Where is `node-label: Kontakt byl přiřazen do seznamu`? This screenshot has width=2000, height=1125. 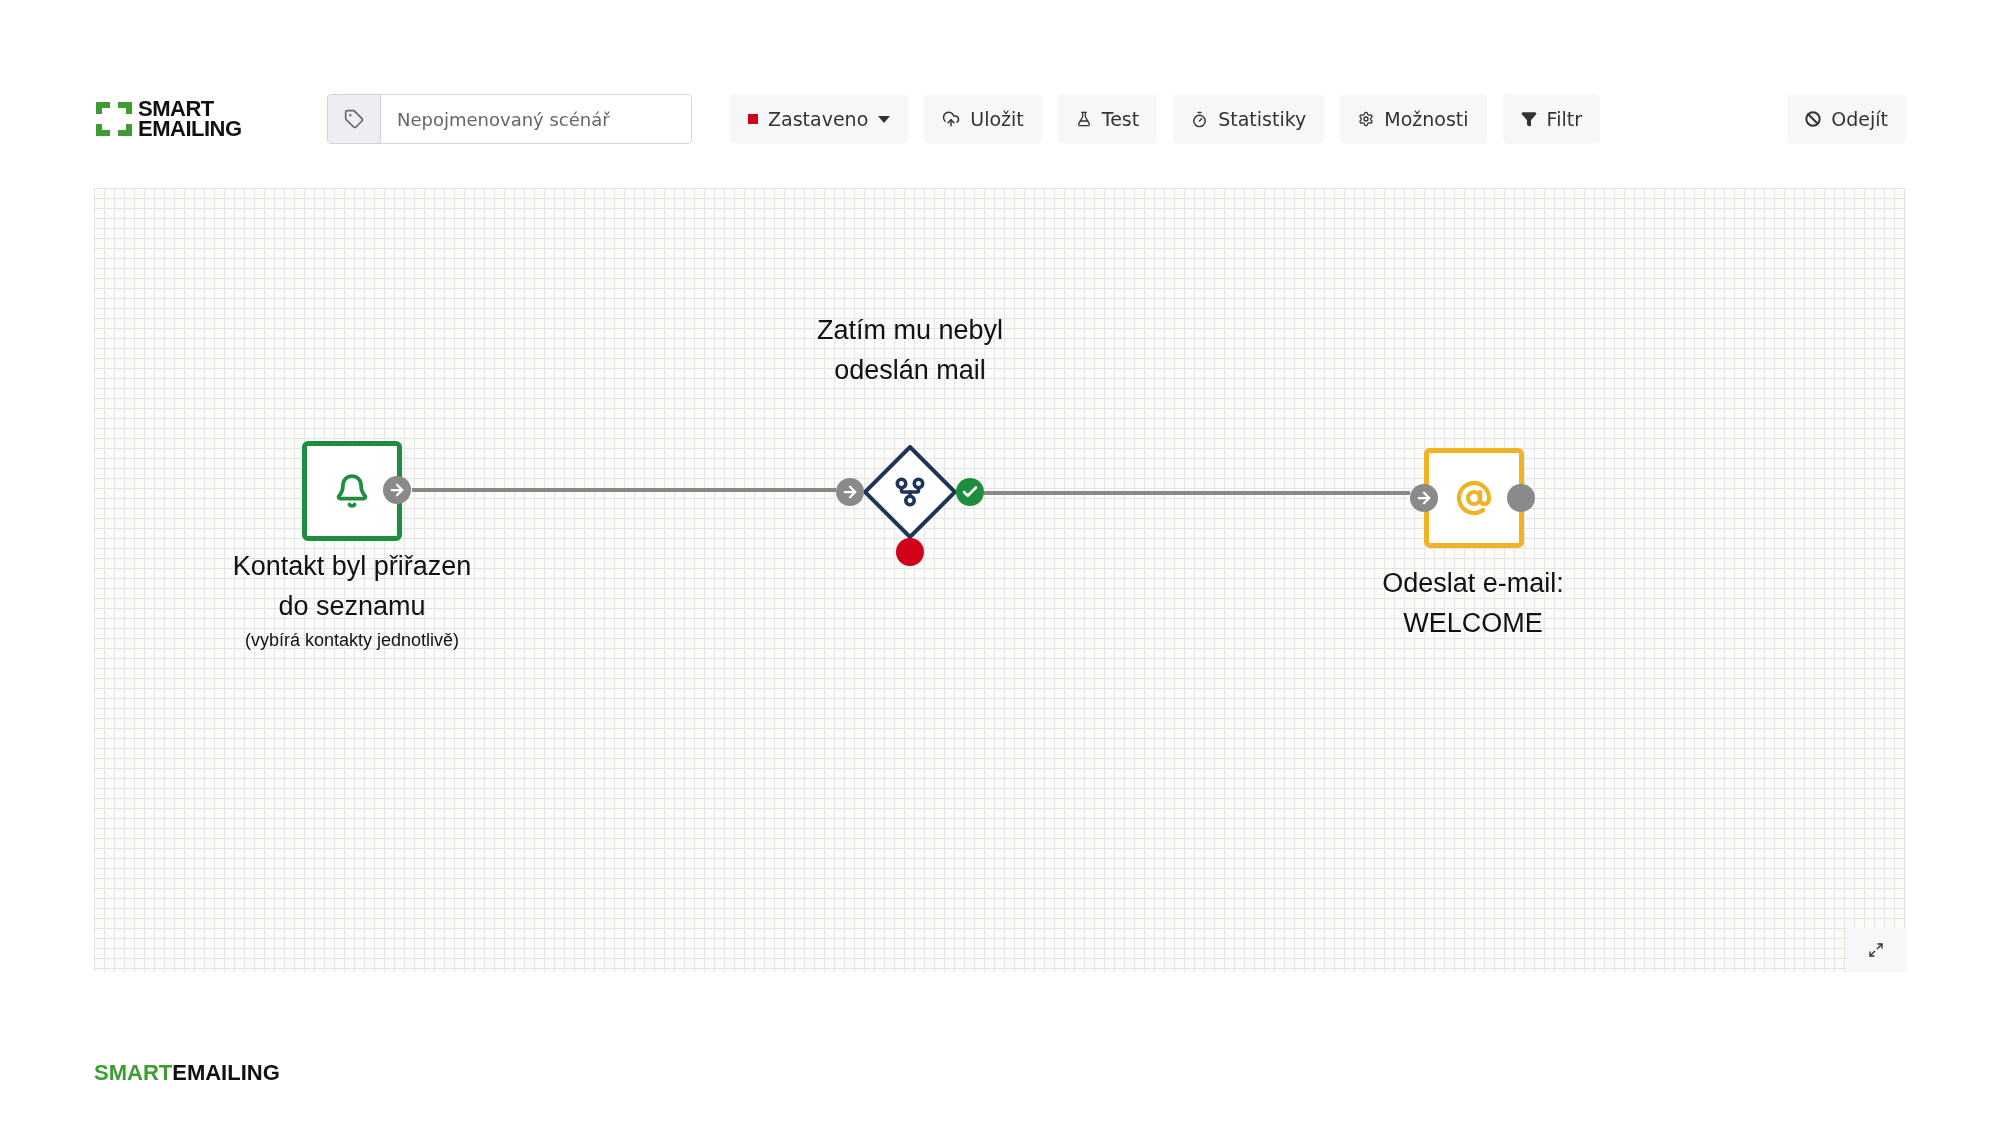
node-label: Kontakt byl přiřazen do seznamu is located at coordinates (352, 586).